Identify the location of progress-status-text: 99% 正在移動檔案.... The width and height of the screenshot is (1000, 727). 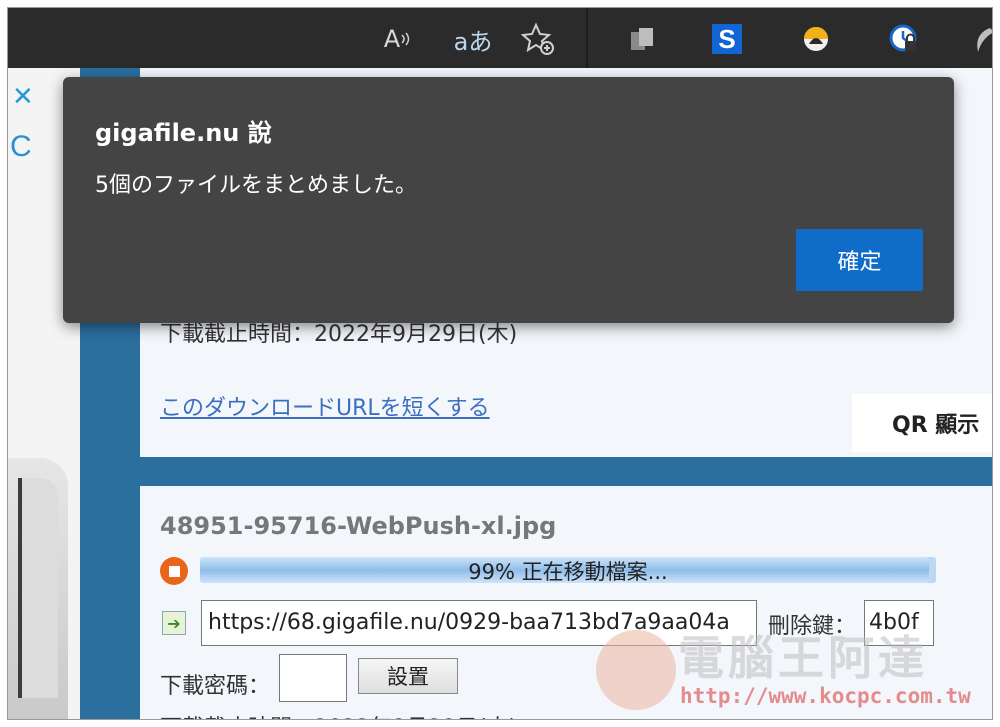
(568, 572).